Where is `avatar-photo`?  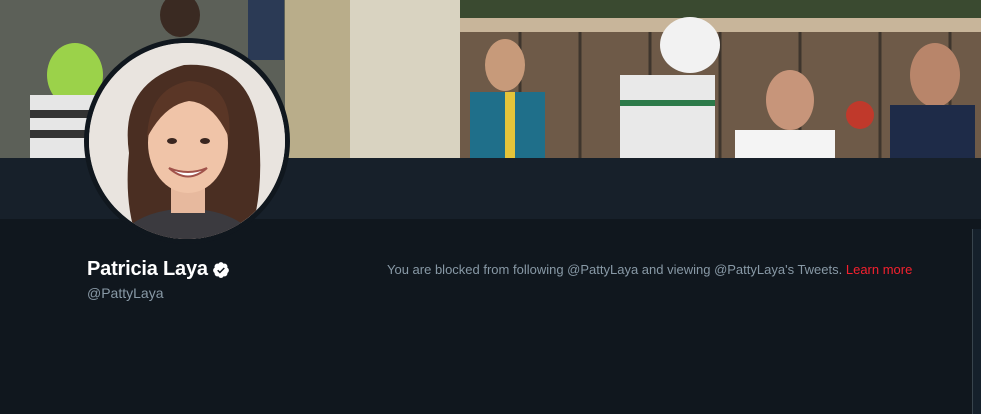
avatar-photo is located at coordinates (187, 141).